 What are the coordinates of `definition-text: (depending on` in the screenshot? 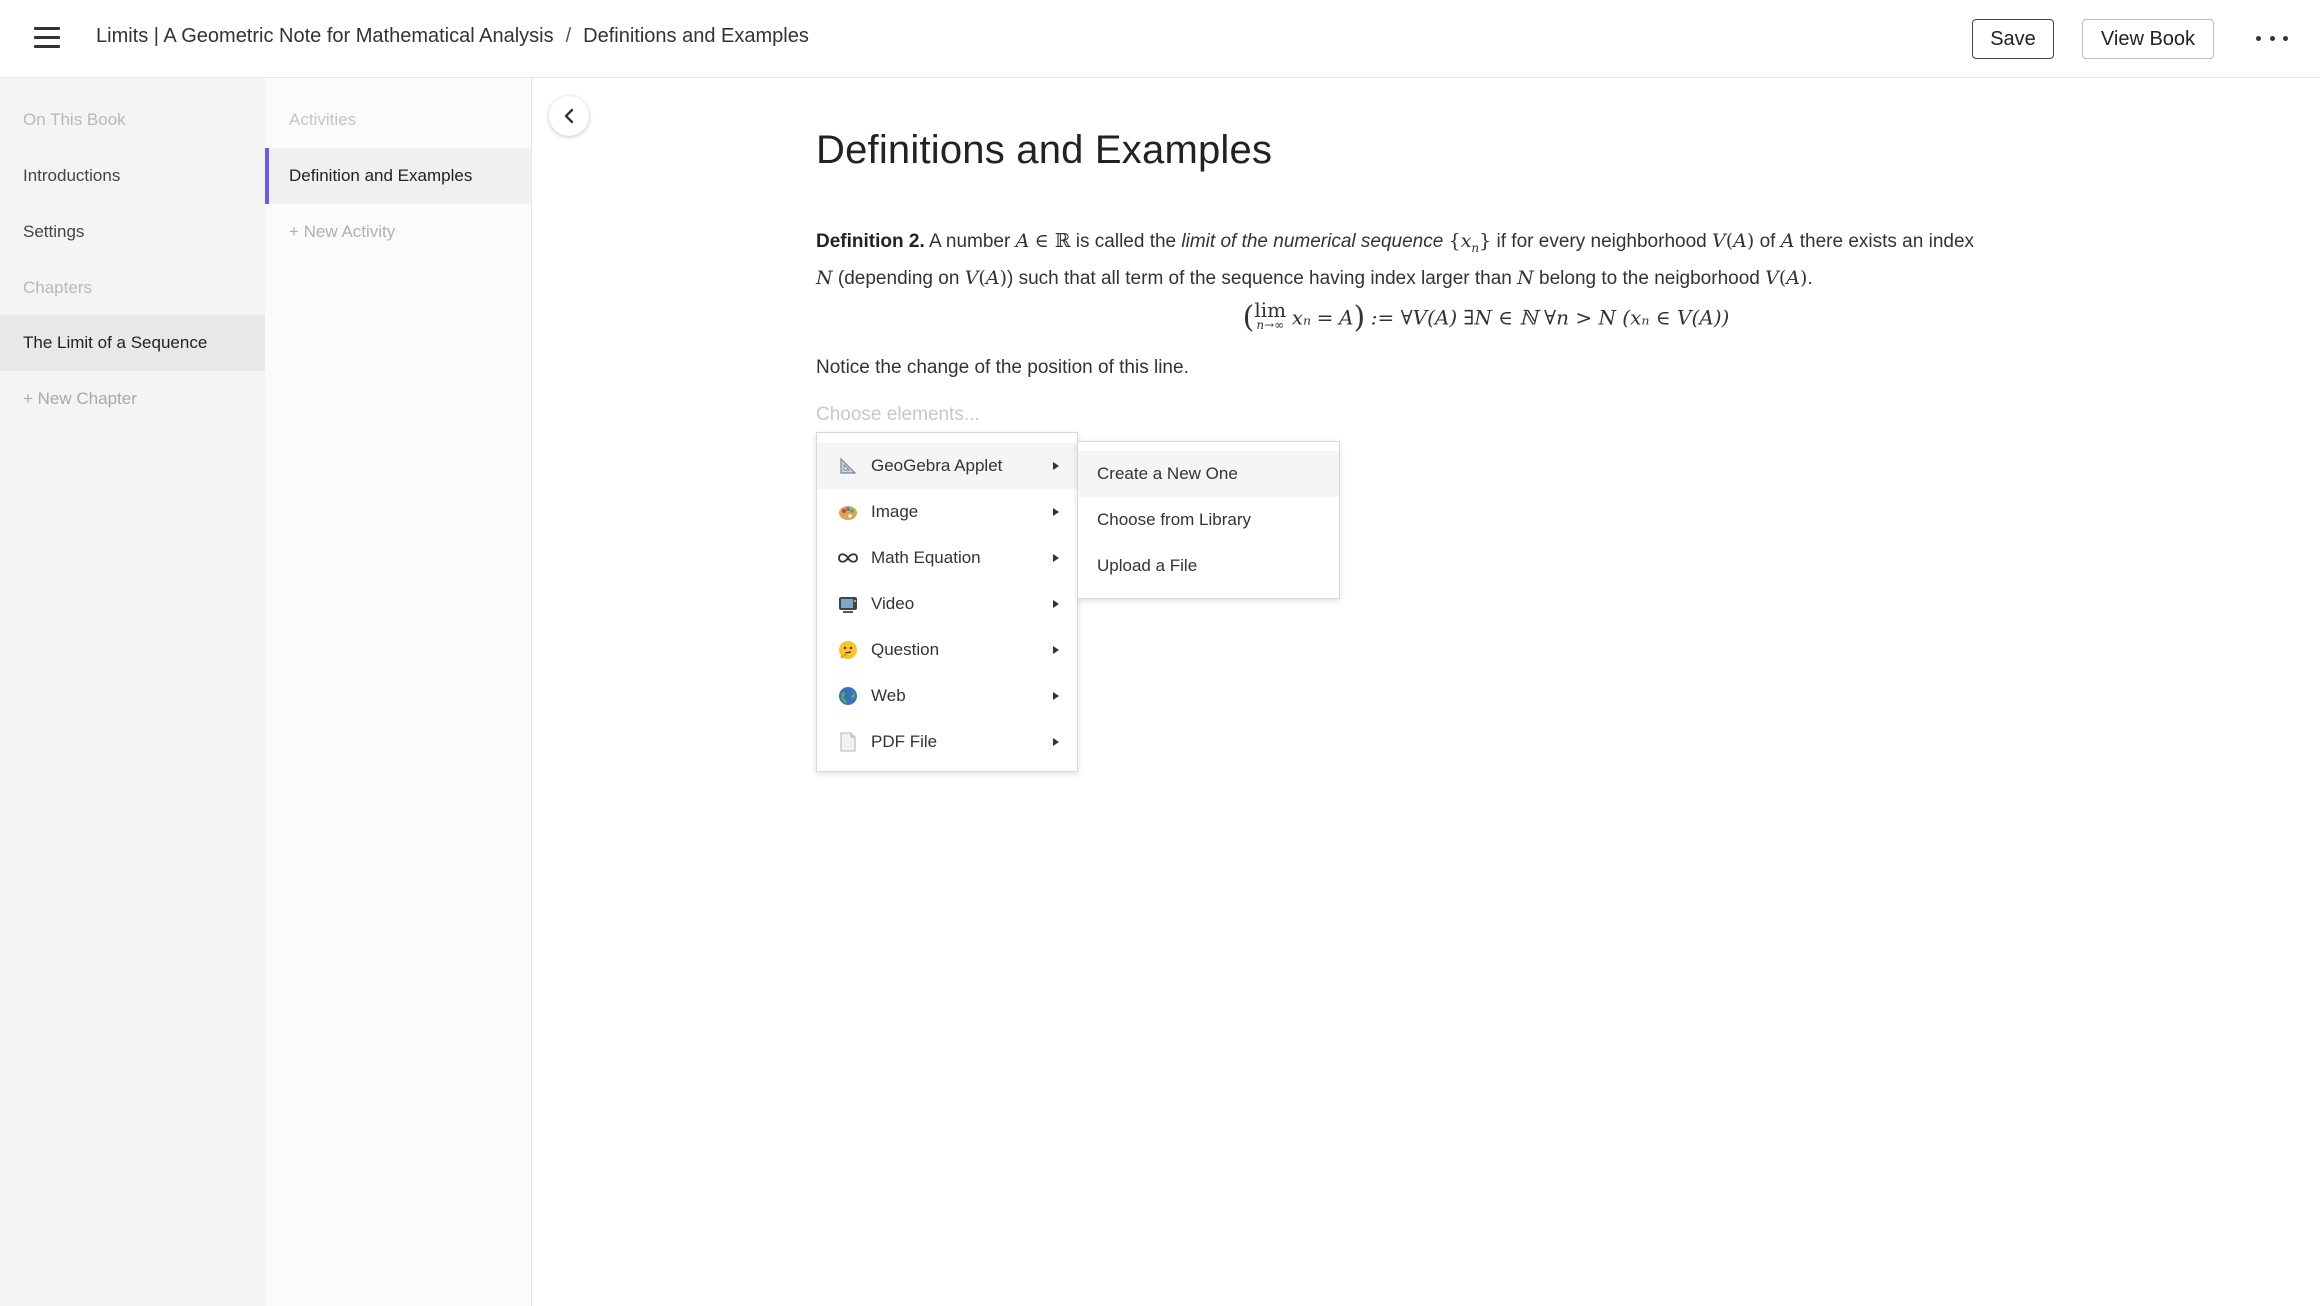 It's located at (898, 278).